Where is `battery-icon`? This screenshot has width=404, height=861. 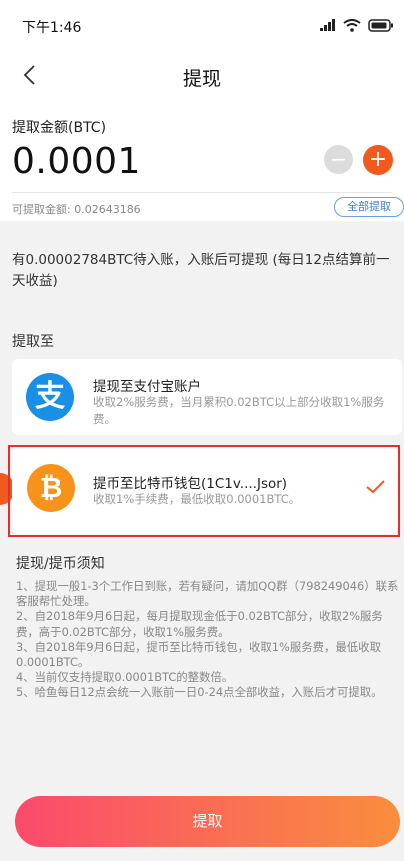
battery-icon is located at coordinates (380, 25).